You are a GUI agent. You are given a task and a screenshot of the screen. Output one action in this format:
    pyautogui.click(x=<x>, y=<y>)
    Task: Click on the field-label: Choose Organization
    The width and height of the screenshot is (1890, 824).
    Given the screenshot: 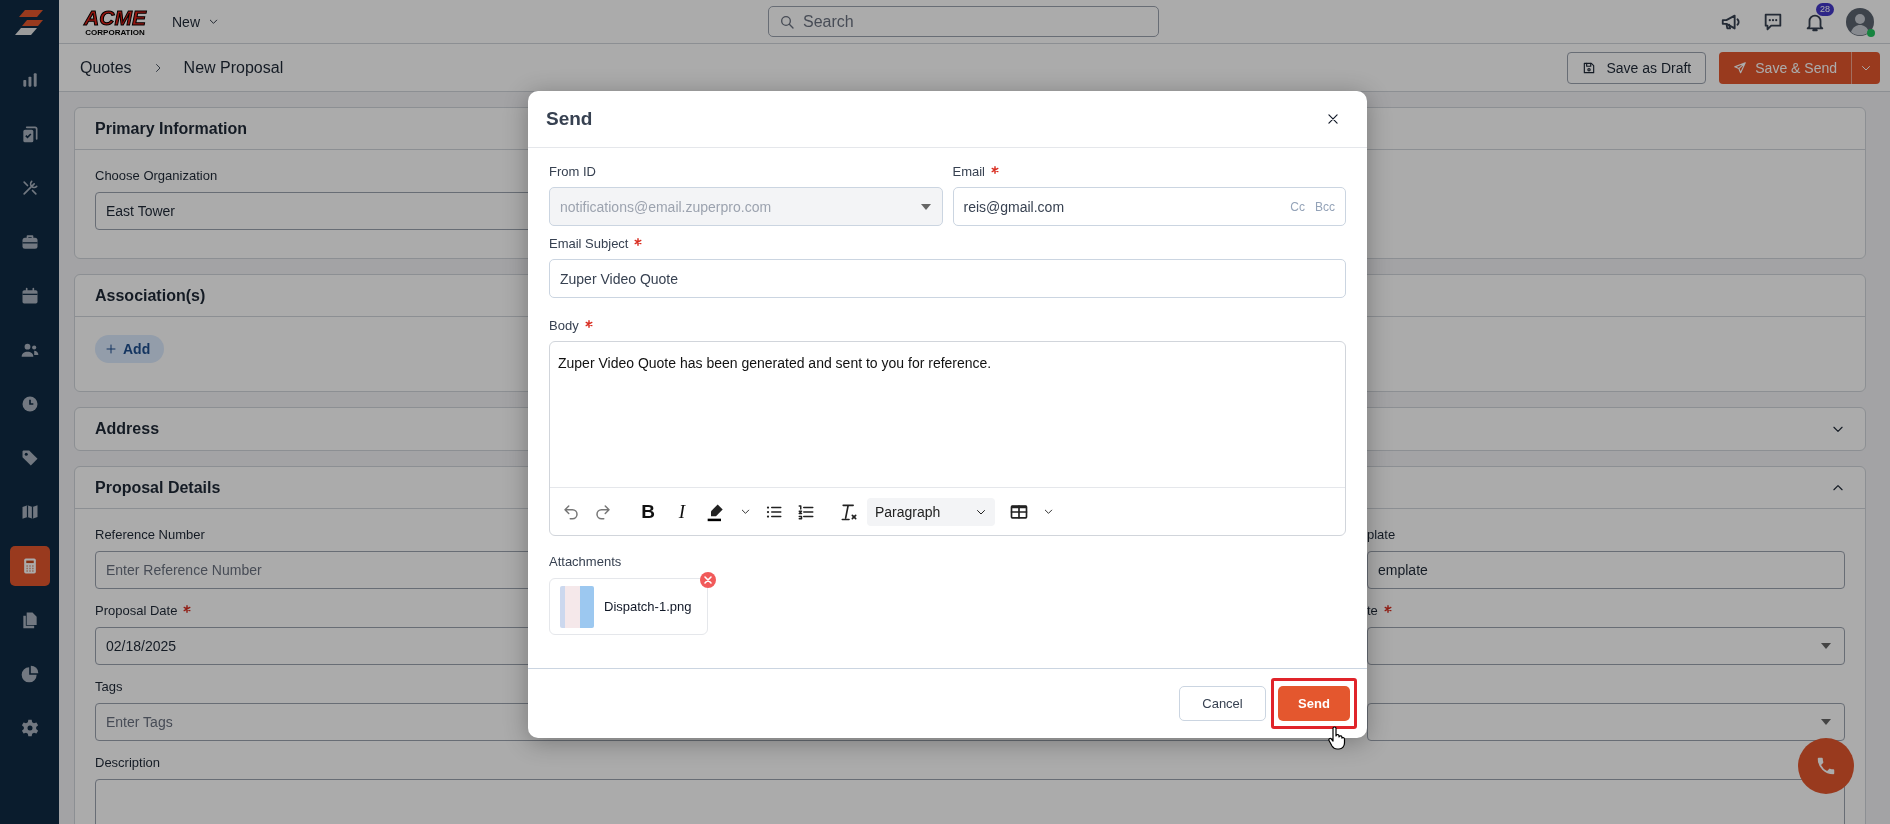 What is the action you would take?
    pyautogui.click(x=156, y=175)
    